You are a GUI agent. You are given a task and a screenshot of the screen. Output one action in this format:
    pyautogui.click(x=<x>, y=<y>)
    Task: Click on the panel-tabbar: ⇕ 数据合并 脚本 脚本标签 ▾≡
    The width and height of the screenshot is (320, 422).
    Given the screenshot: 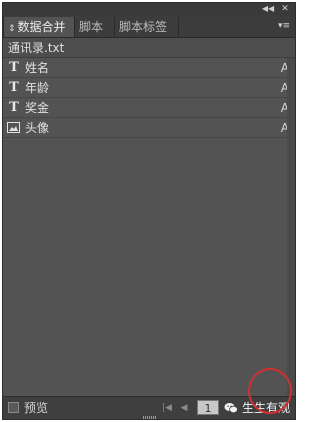 What is the action you would take?
    pyautogui.click(x=149, y=26)
    